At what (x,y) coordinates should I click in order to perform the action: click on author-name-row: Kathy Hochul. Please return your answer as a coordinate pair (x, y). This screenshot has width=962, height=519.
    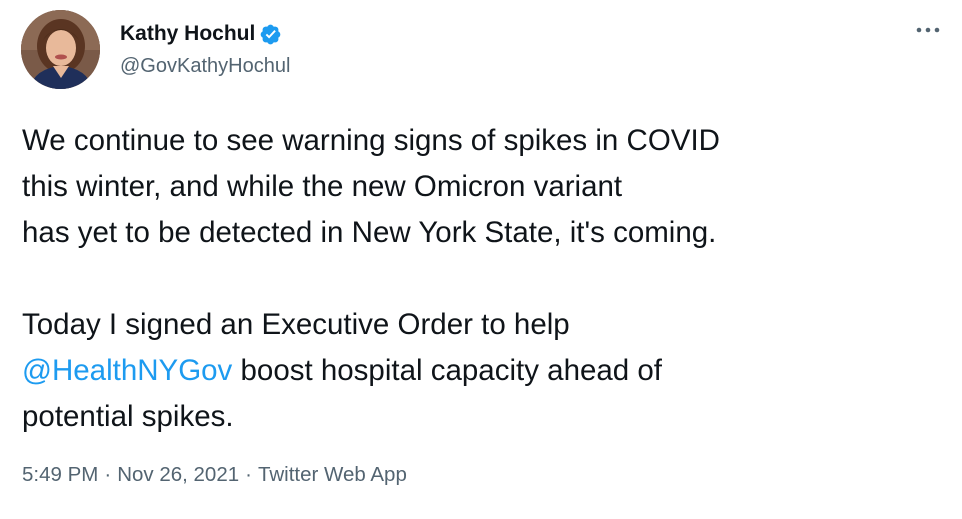
    Looking at the image, I should click on (201, 34).